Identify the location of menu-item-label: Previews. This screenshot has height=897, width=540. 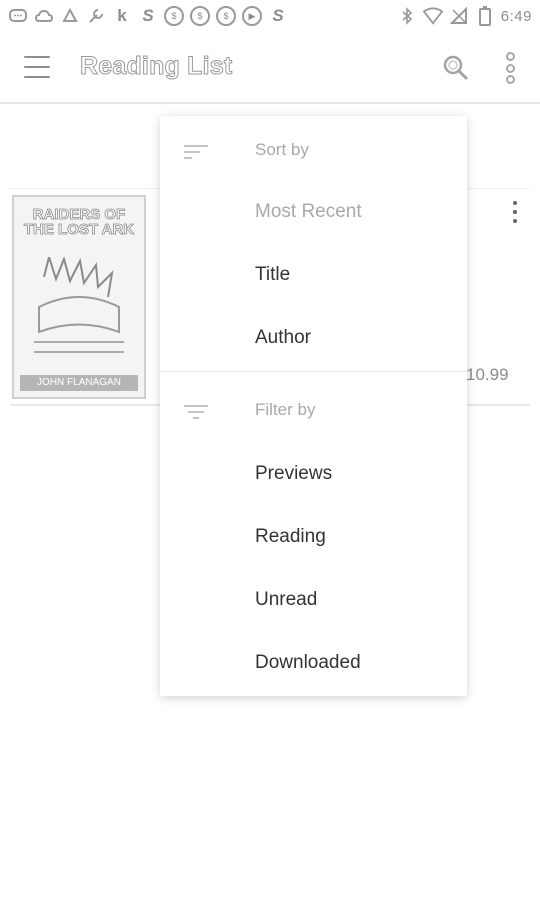
(294, 473).